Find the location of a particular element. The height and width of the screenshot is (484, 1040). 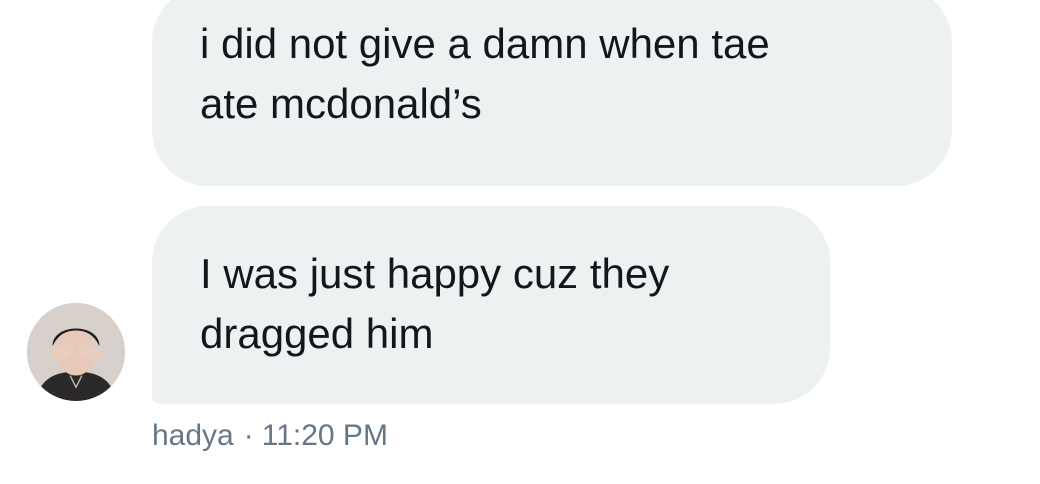

message-meta: hadya · 11:20 PM is located at coordinates (270, 436).